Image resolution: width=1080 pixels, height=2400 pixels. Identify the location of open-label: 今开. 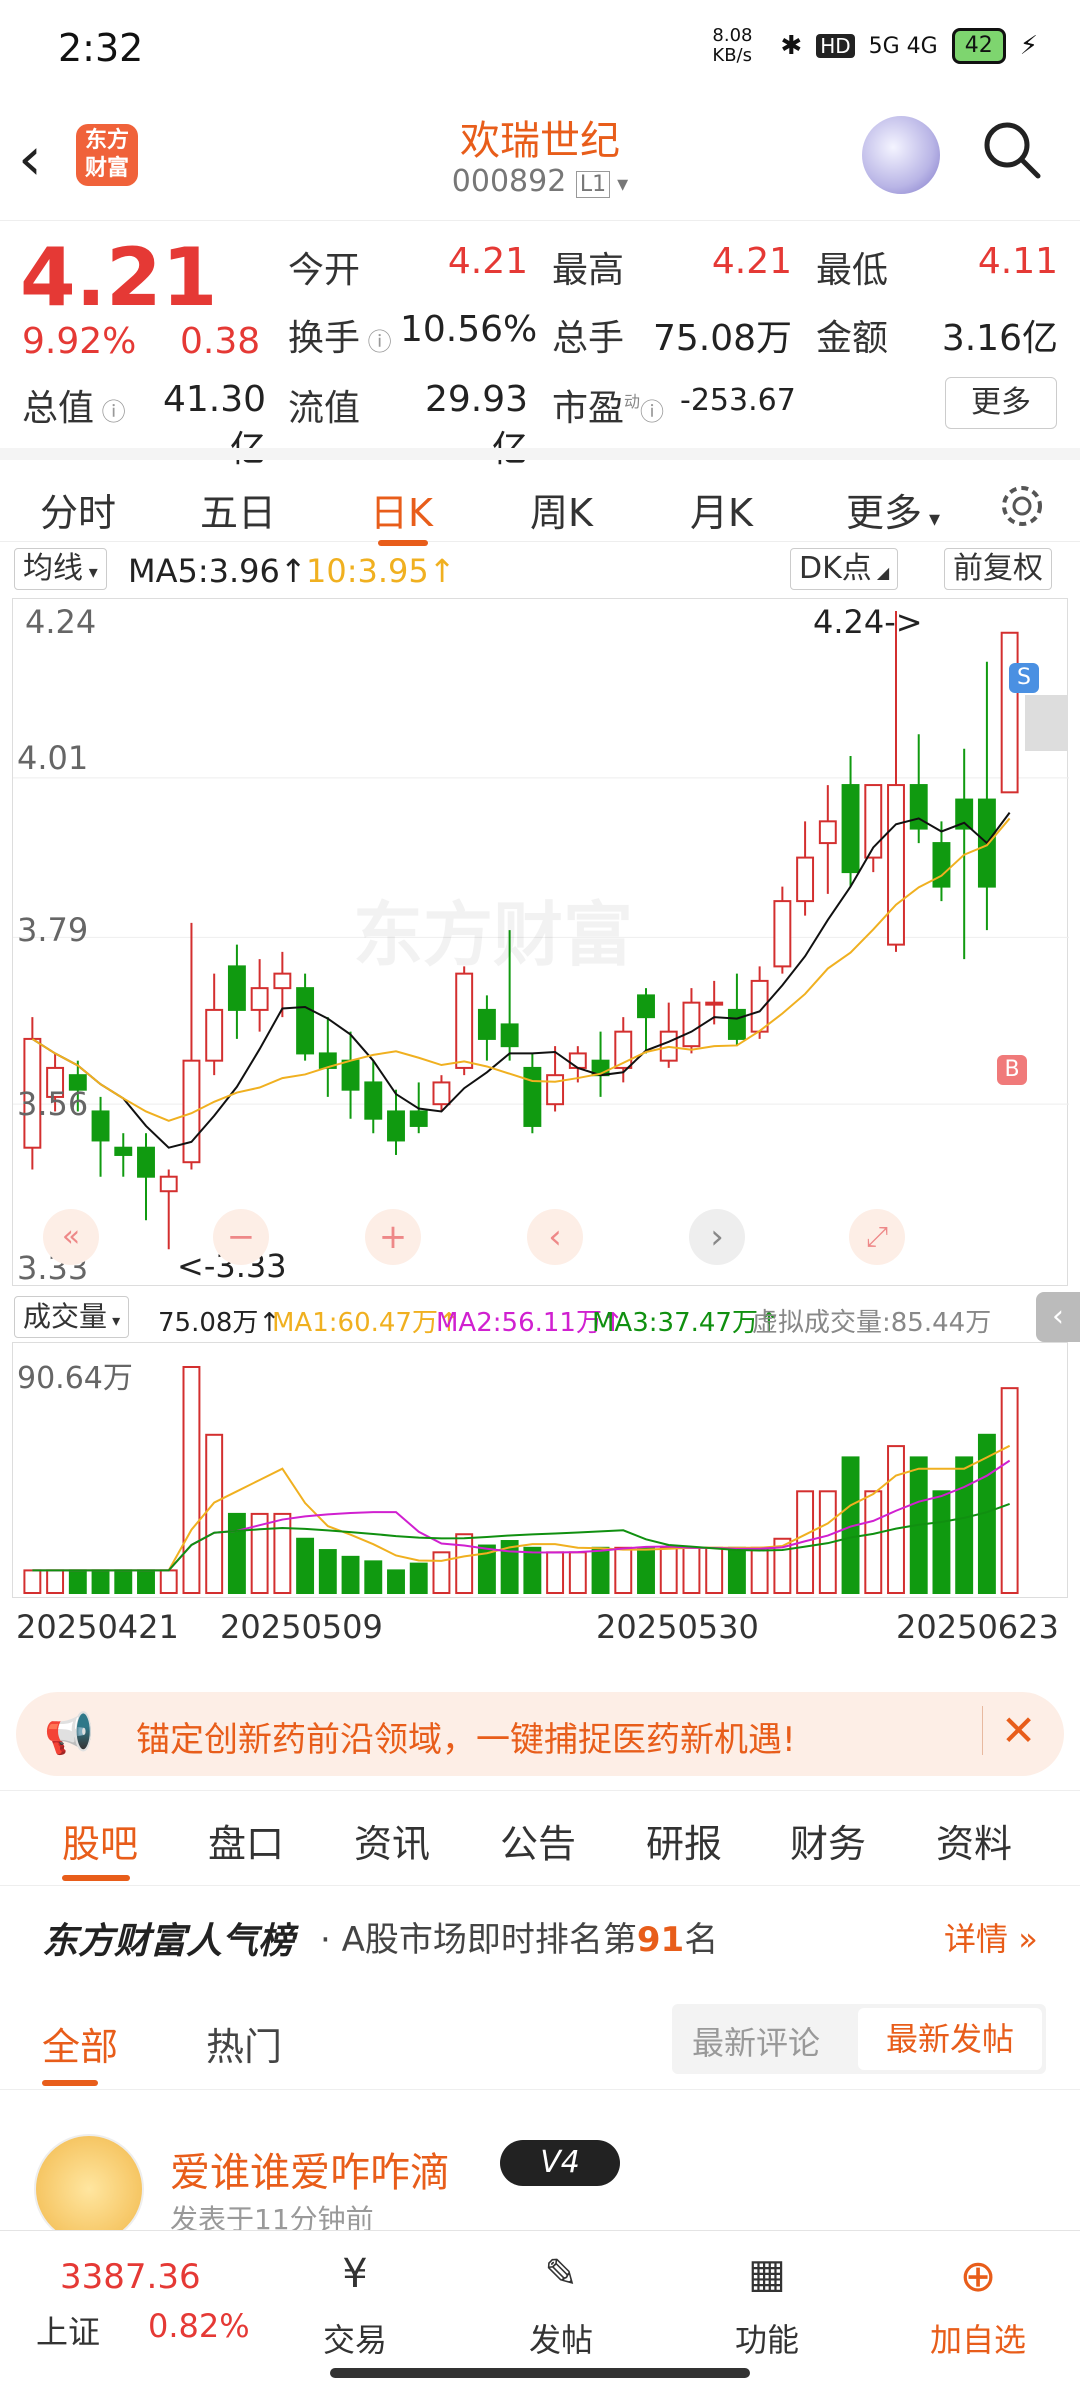
(324, 270).